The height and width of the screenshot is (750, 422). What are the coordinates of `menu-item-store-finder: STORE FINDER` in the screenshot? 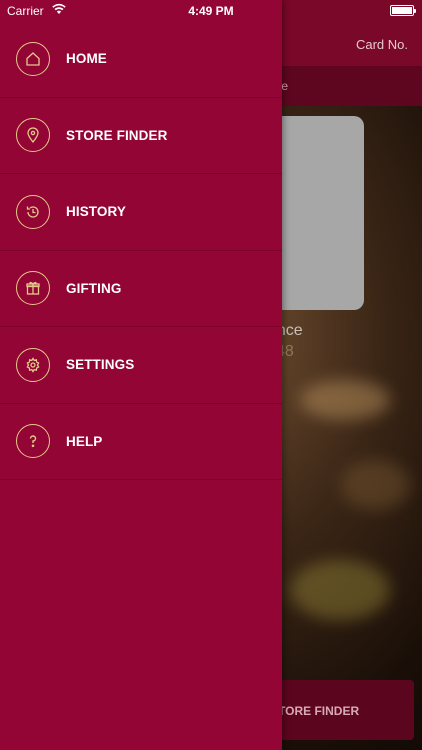 It's located at (141, 136).